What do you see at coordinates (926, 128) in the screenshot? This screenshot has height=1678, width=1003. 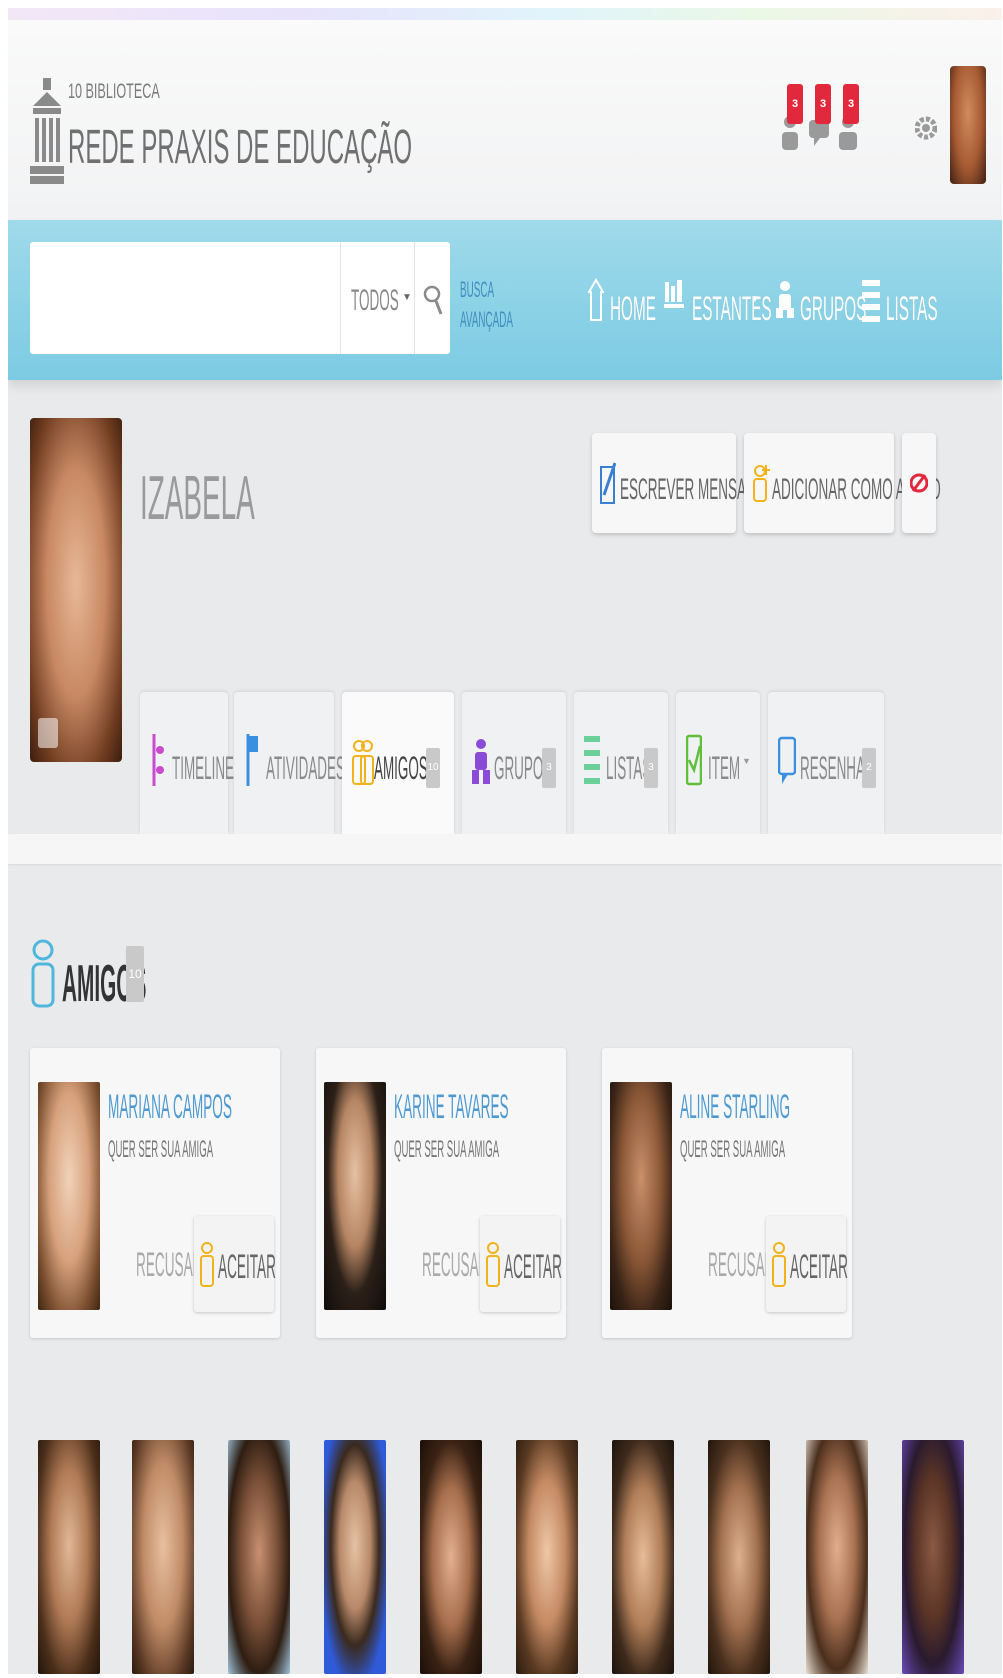 I see `gear-icon` at bounding box center [926, 128].